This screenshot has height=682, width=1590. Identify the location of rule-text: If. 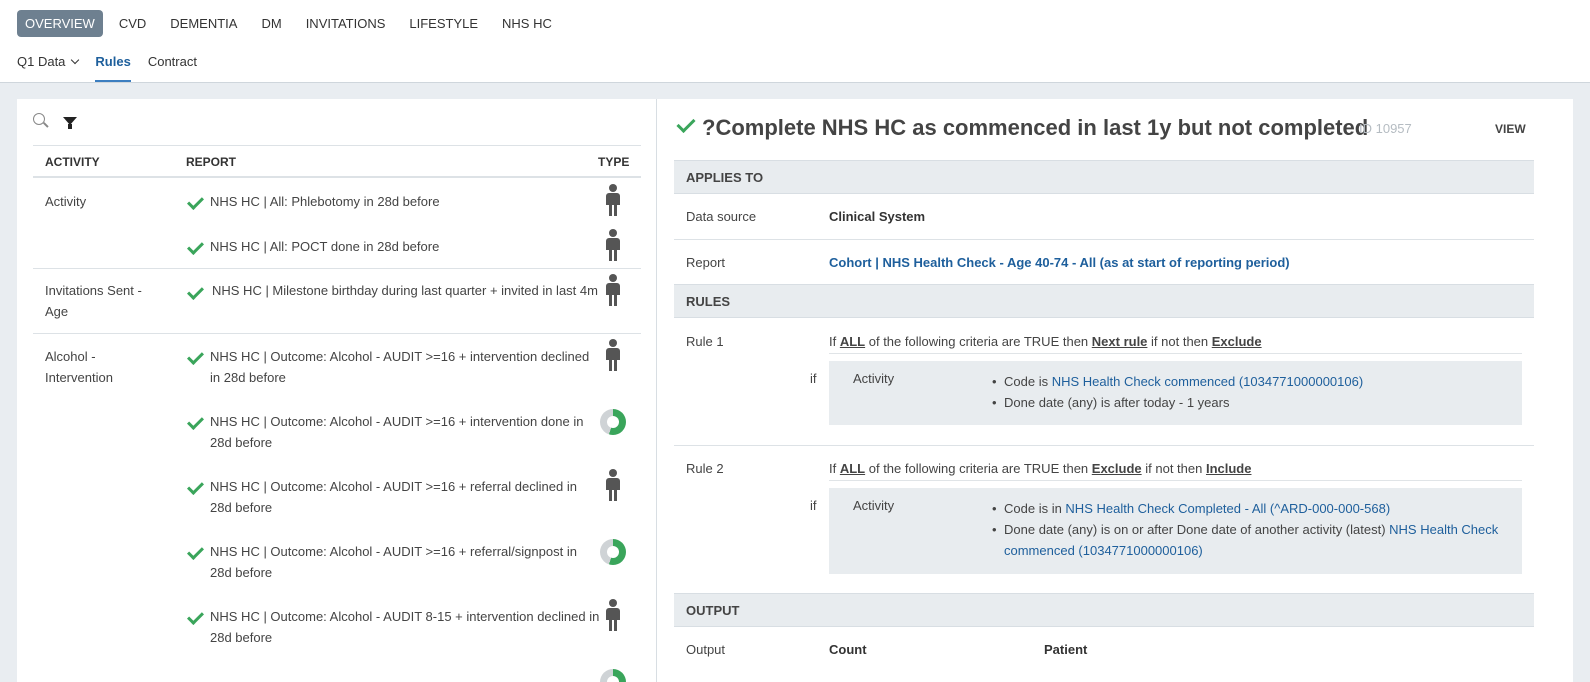
(834, 341).